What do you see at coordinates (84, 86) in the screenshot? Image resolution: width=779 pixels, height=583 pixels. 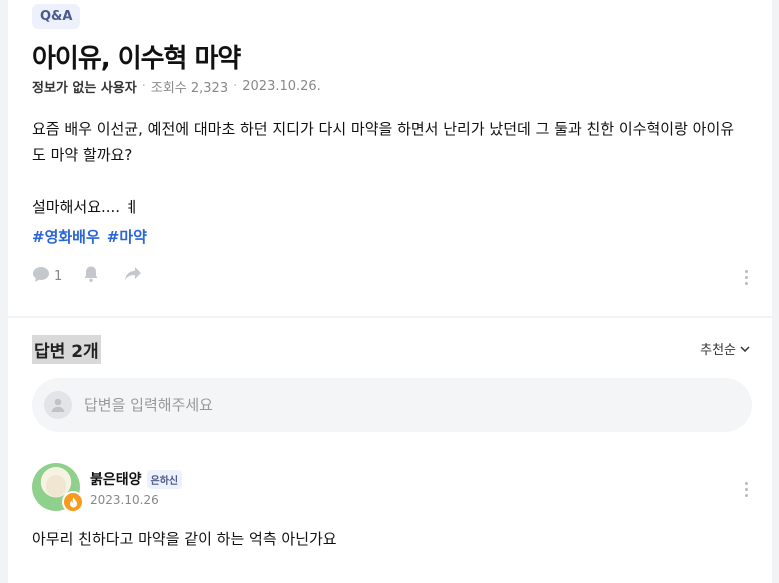 I see `author-name: 정보가 없는 사용자` at bounding box center [84, 86].